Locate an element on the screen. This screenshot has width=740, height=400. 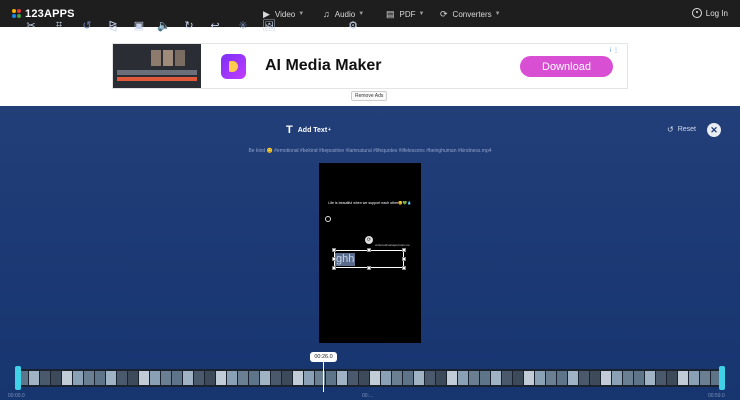
login-label: Log In is located at coordinates (716, 13).